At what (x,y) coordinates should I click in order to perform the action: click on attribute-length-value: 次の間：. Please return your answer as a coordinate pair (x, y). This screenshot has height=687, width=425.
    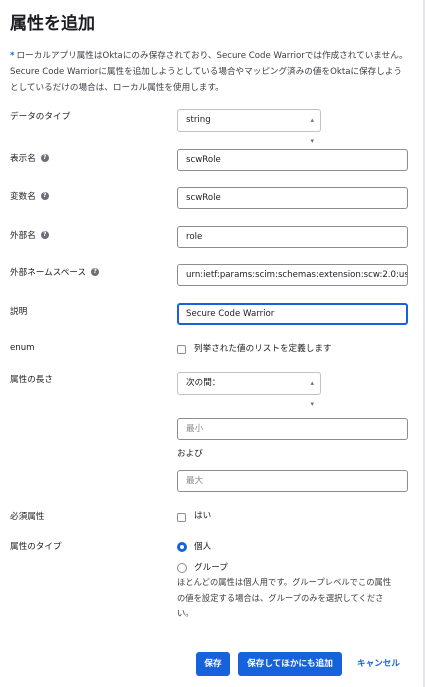
    Looking at the image, I should click on (203, 383).